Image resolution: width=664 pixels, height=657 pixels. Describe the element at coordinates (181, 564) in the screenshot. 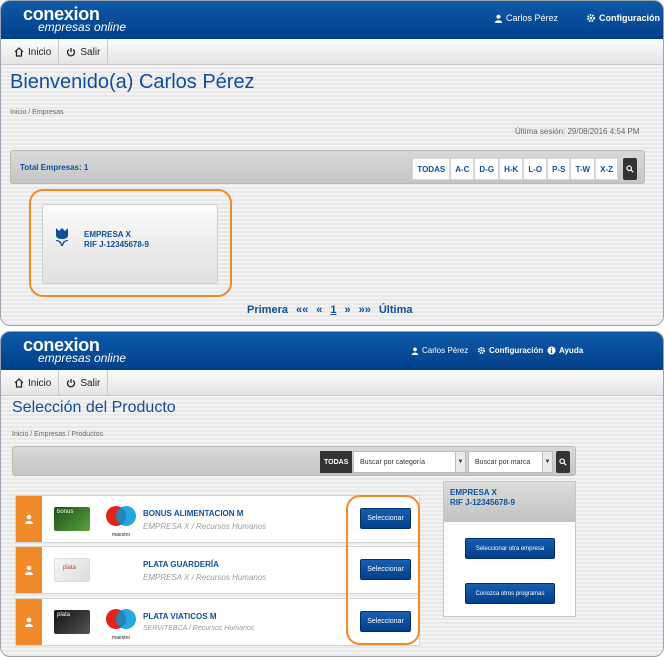

I see `product-name: PLATA GUARDERÍA` at that location.